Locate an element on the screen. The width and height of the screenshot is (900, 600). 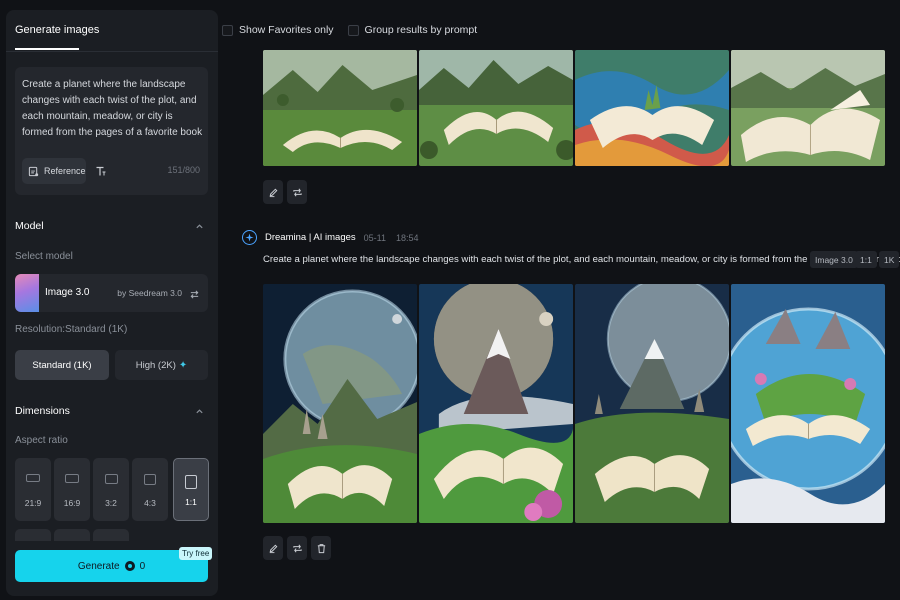
model-thumbnail is located at coordinates (27, 293).